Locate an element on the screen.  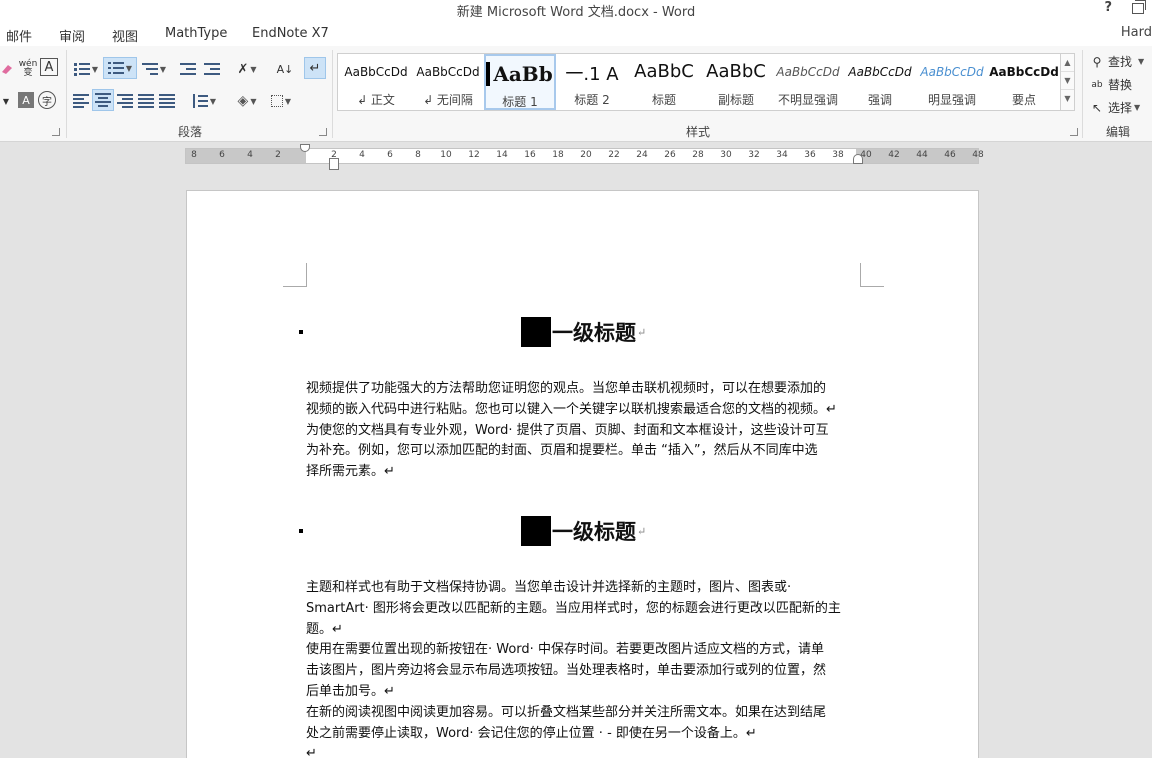
restore-window-icon is located at coordinates (1139, 7).